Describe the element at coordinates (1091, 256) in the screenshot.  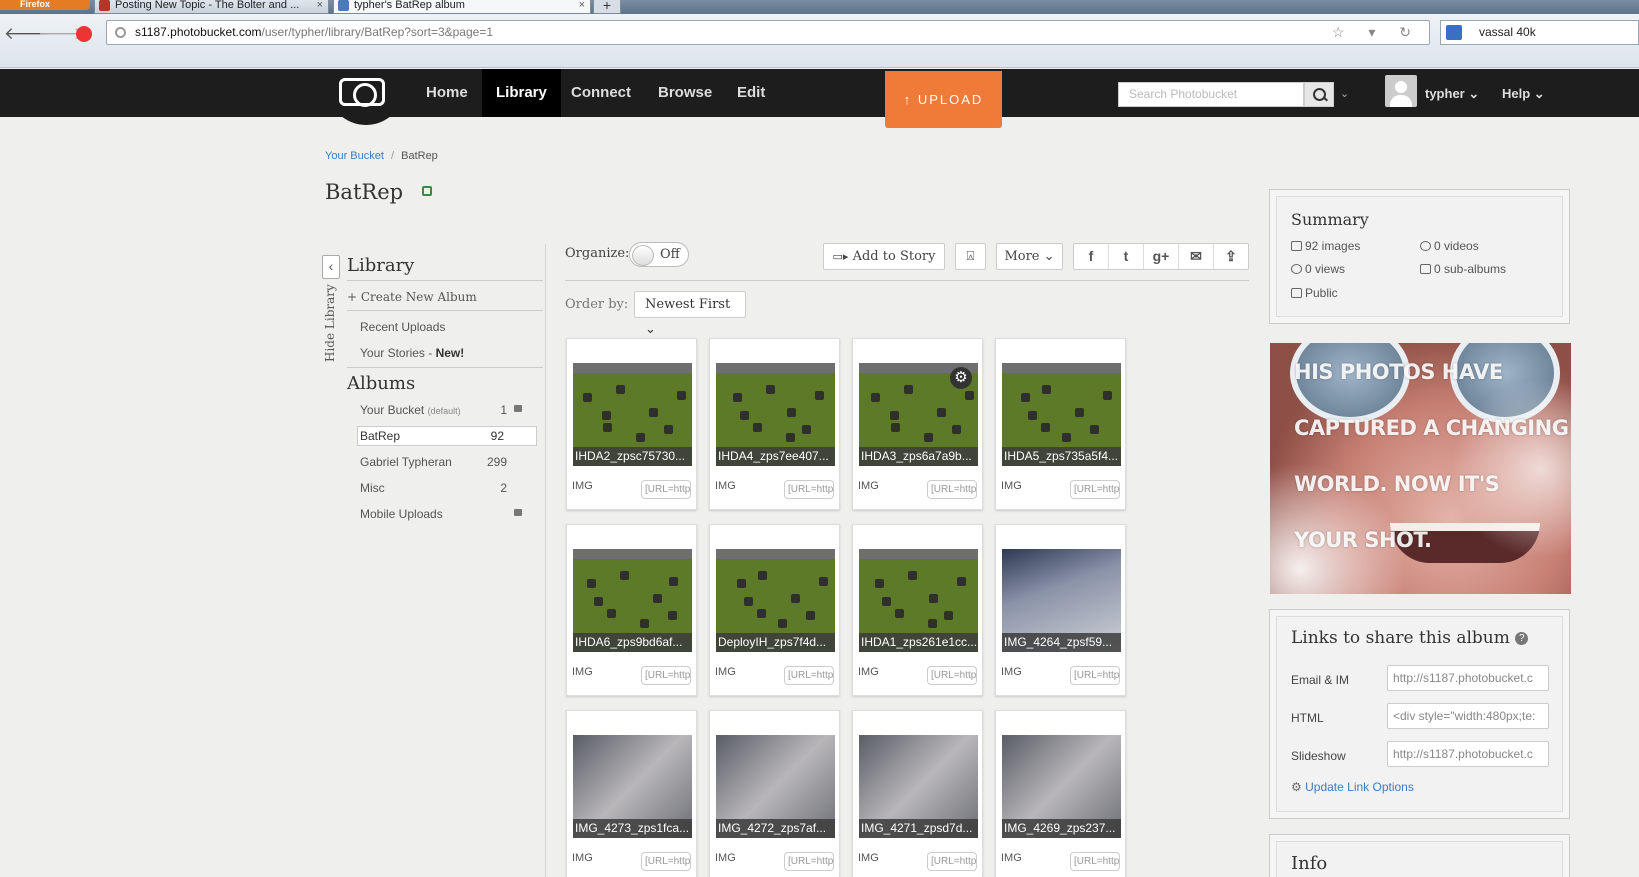
I see `facebook-icon: f` at that location.